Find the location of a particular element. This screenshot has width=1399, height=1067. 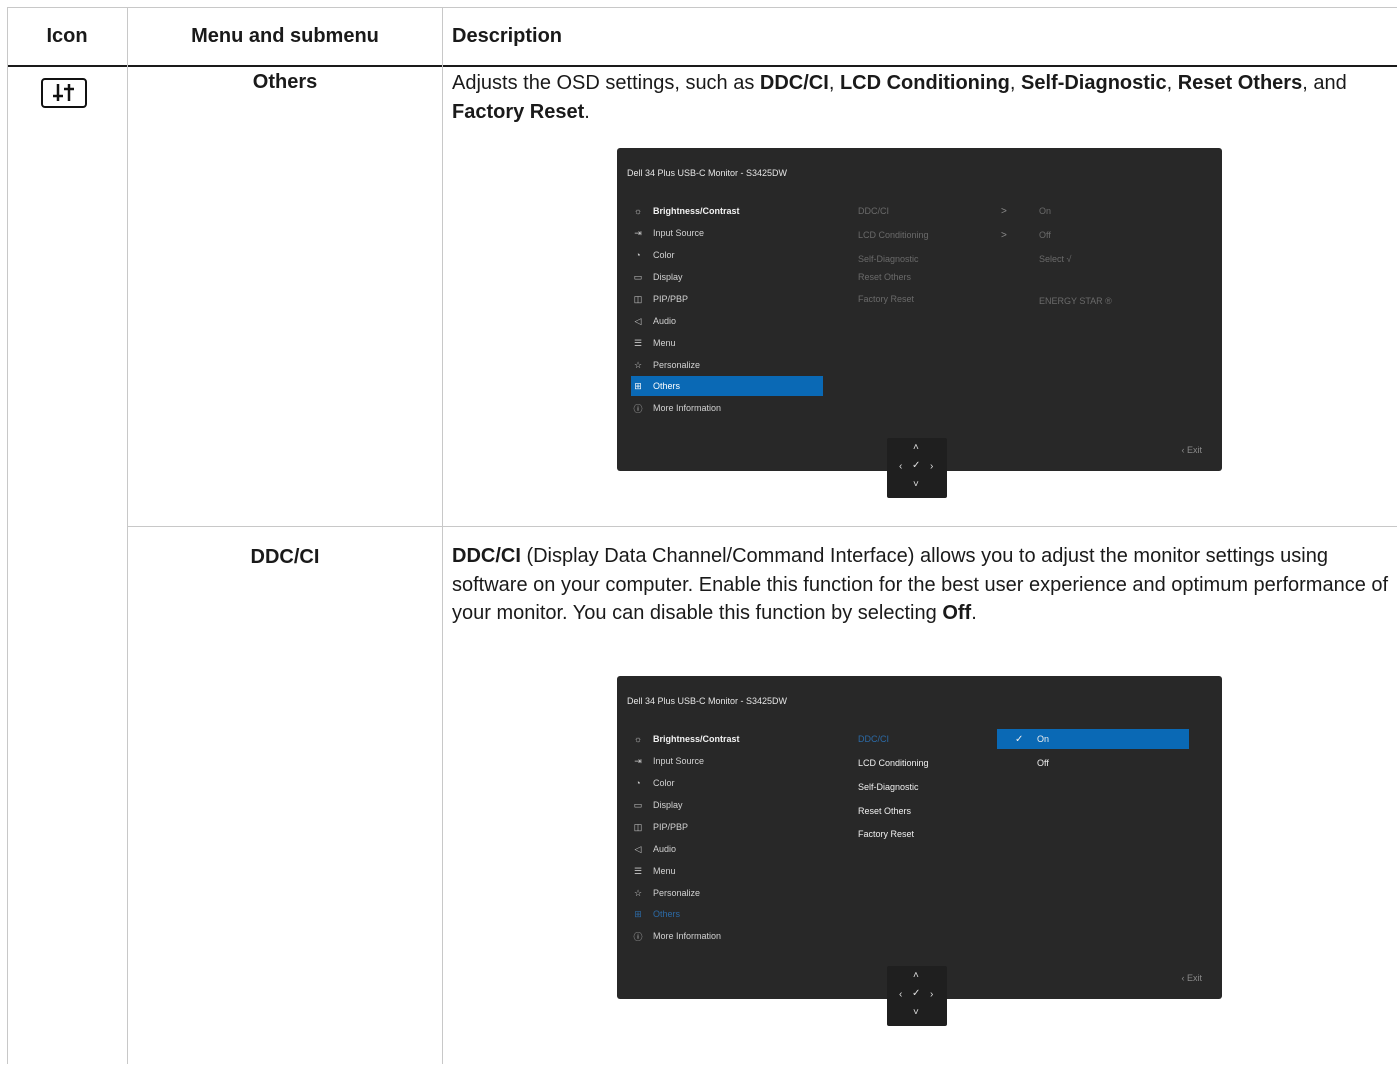

osd-submenu-value: Select √ is located at coordinates (1055, 259).